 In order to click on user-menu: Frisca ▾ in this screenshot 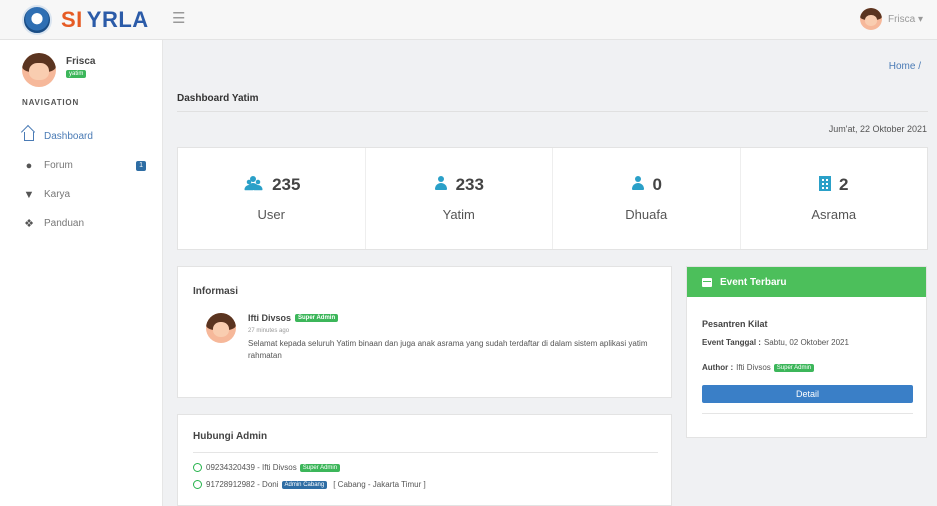, I will do `click(891, 19)`.